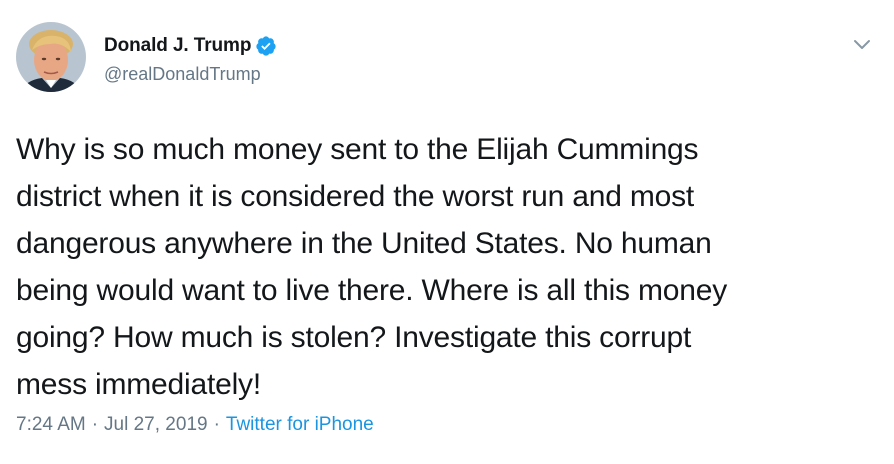  I want to click on verified-badge-icon, so click(266, 46).